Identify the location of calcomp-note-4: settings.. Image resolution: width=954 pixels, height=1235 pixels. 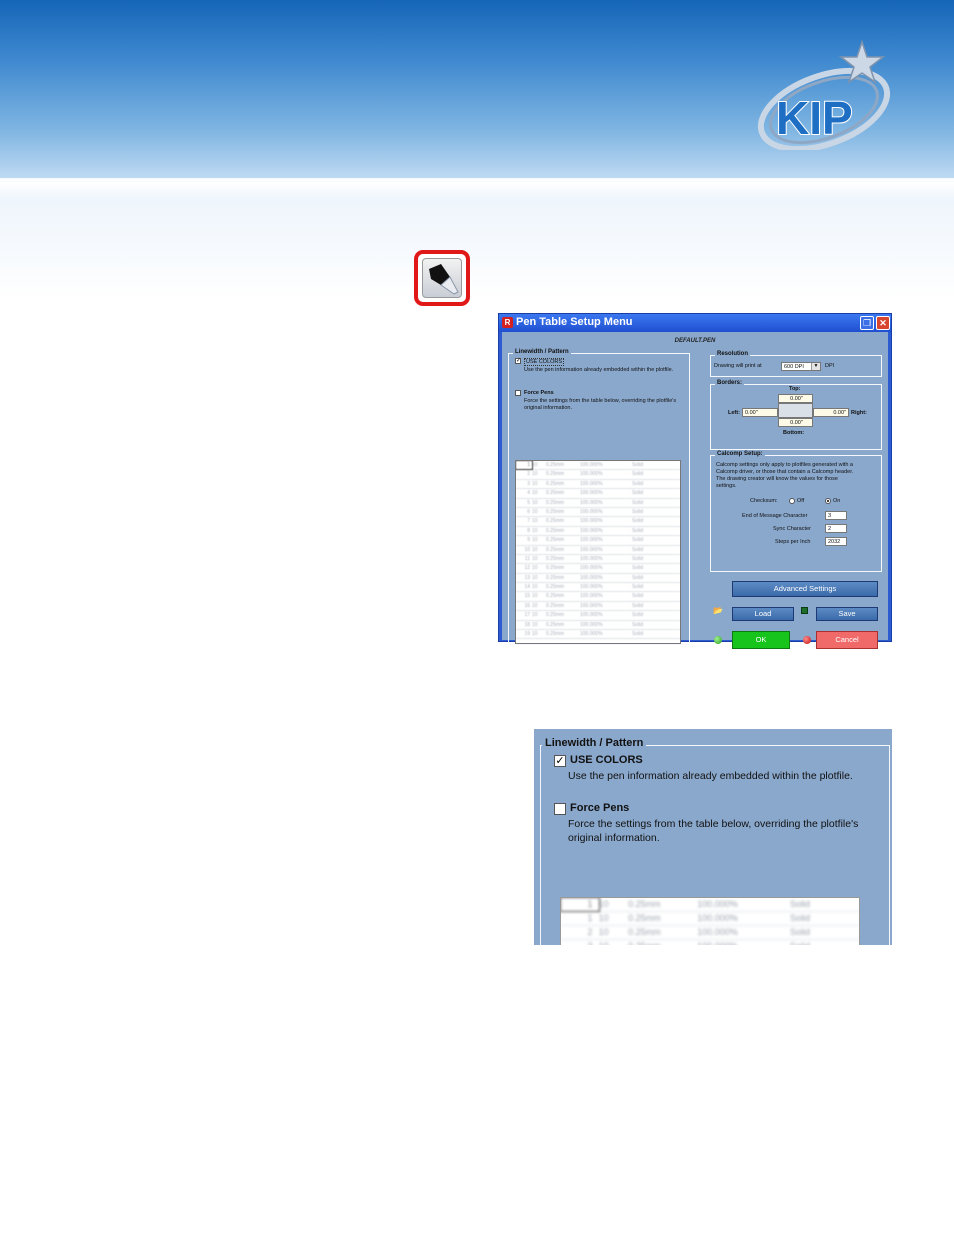
(726, 486).